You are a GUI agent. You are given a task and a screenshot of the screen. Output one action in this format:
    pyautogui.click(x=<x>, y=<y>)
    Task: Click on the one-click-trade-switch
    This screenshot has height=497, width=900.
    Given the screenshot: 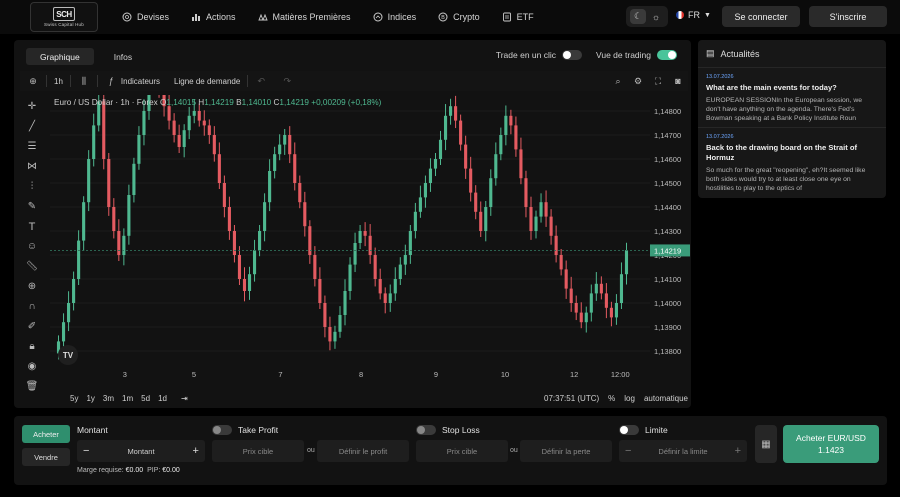 What is the action you would take?
    pyautogui.click(x=572, y=55)
    